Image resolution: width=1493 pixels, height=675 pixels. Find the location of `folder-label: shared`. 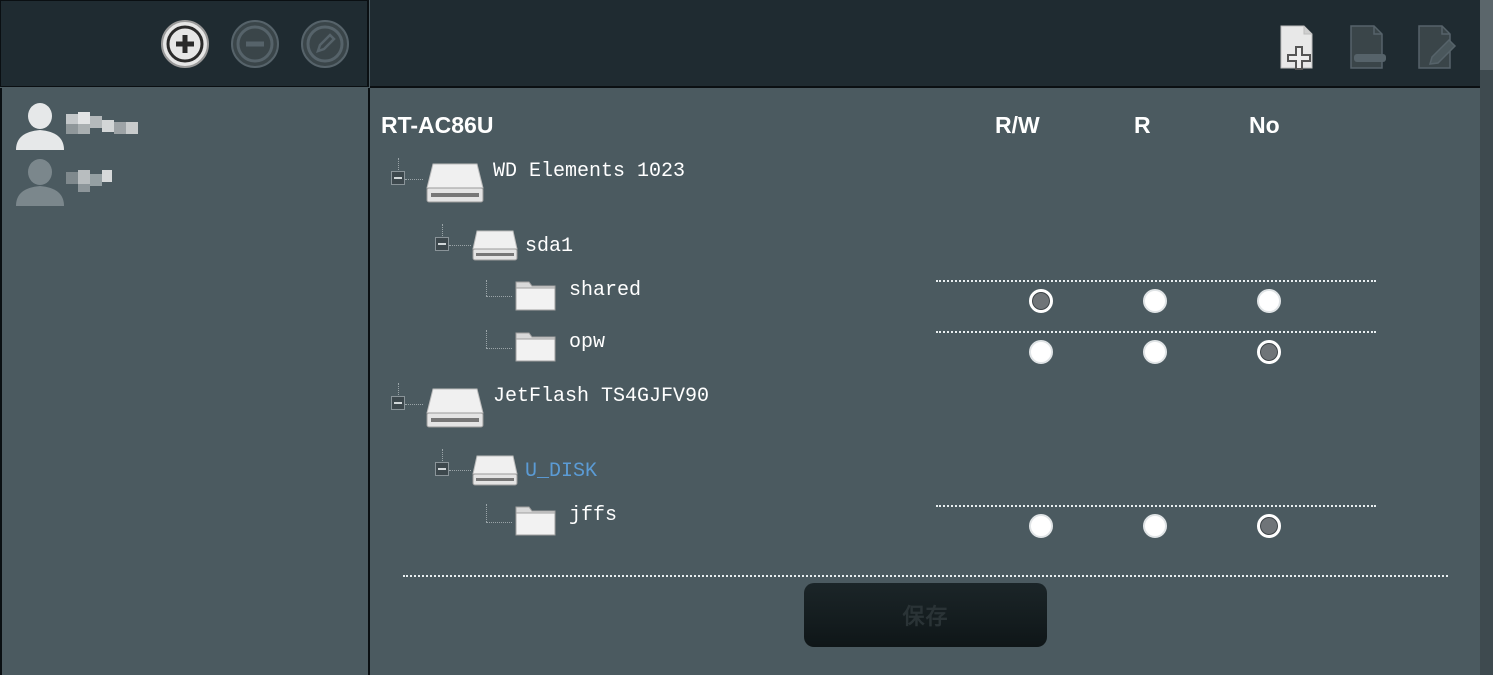

folder-label: shared is located at coordinates (605, 290).